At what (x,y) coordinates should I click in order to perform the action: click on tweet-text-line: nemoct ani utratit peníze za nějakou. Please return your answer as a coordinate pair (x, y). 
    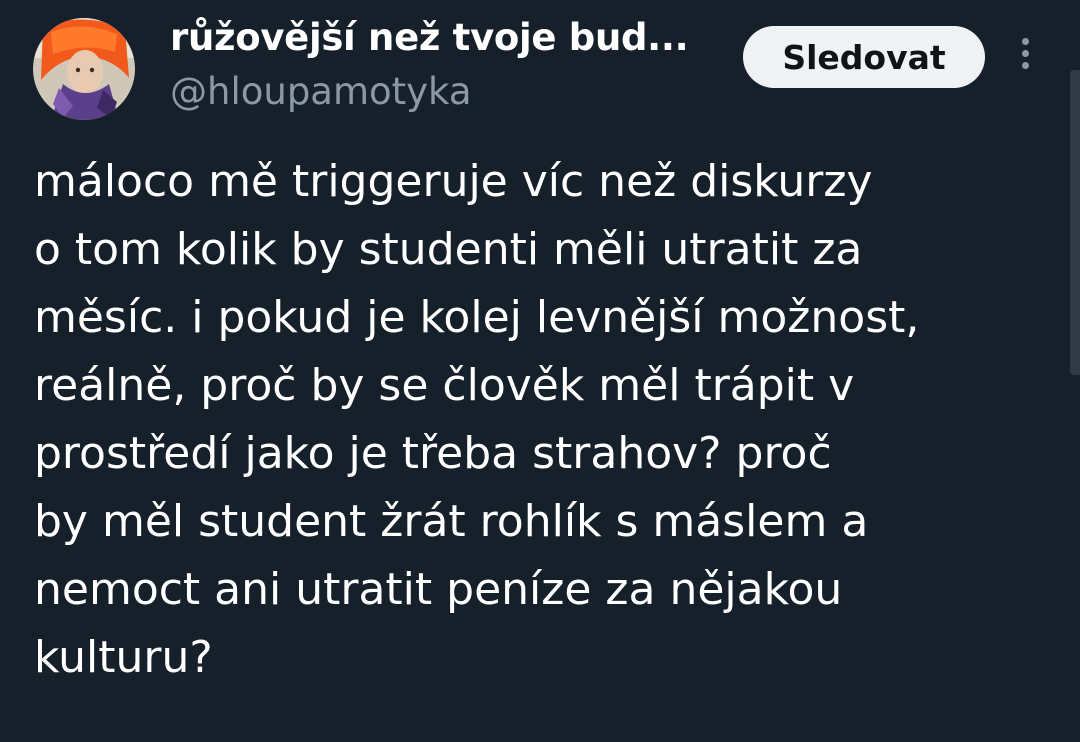
    Looking at the image, I should click on (438, 589).